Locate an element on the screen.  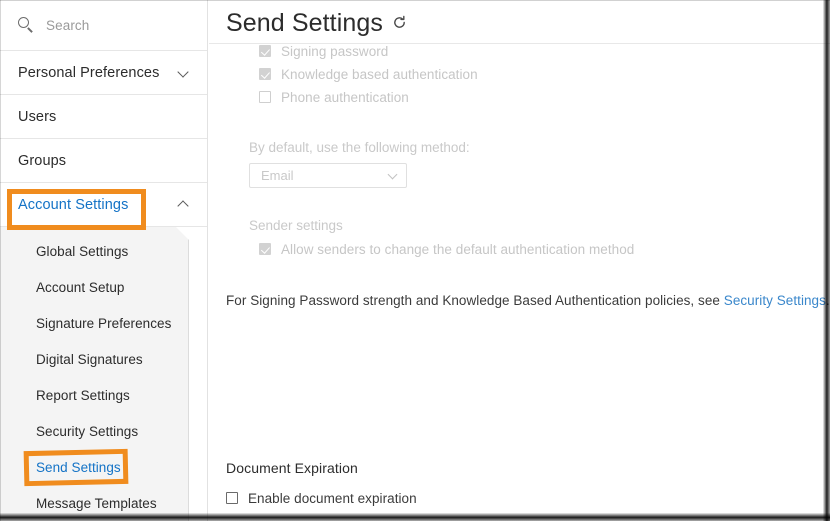
sidebar-subitem-signature-preferences: Signature Preferences is located at coordinates (94, 323).